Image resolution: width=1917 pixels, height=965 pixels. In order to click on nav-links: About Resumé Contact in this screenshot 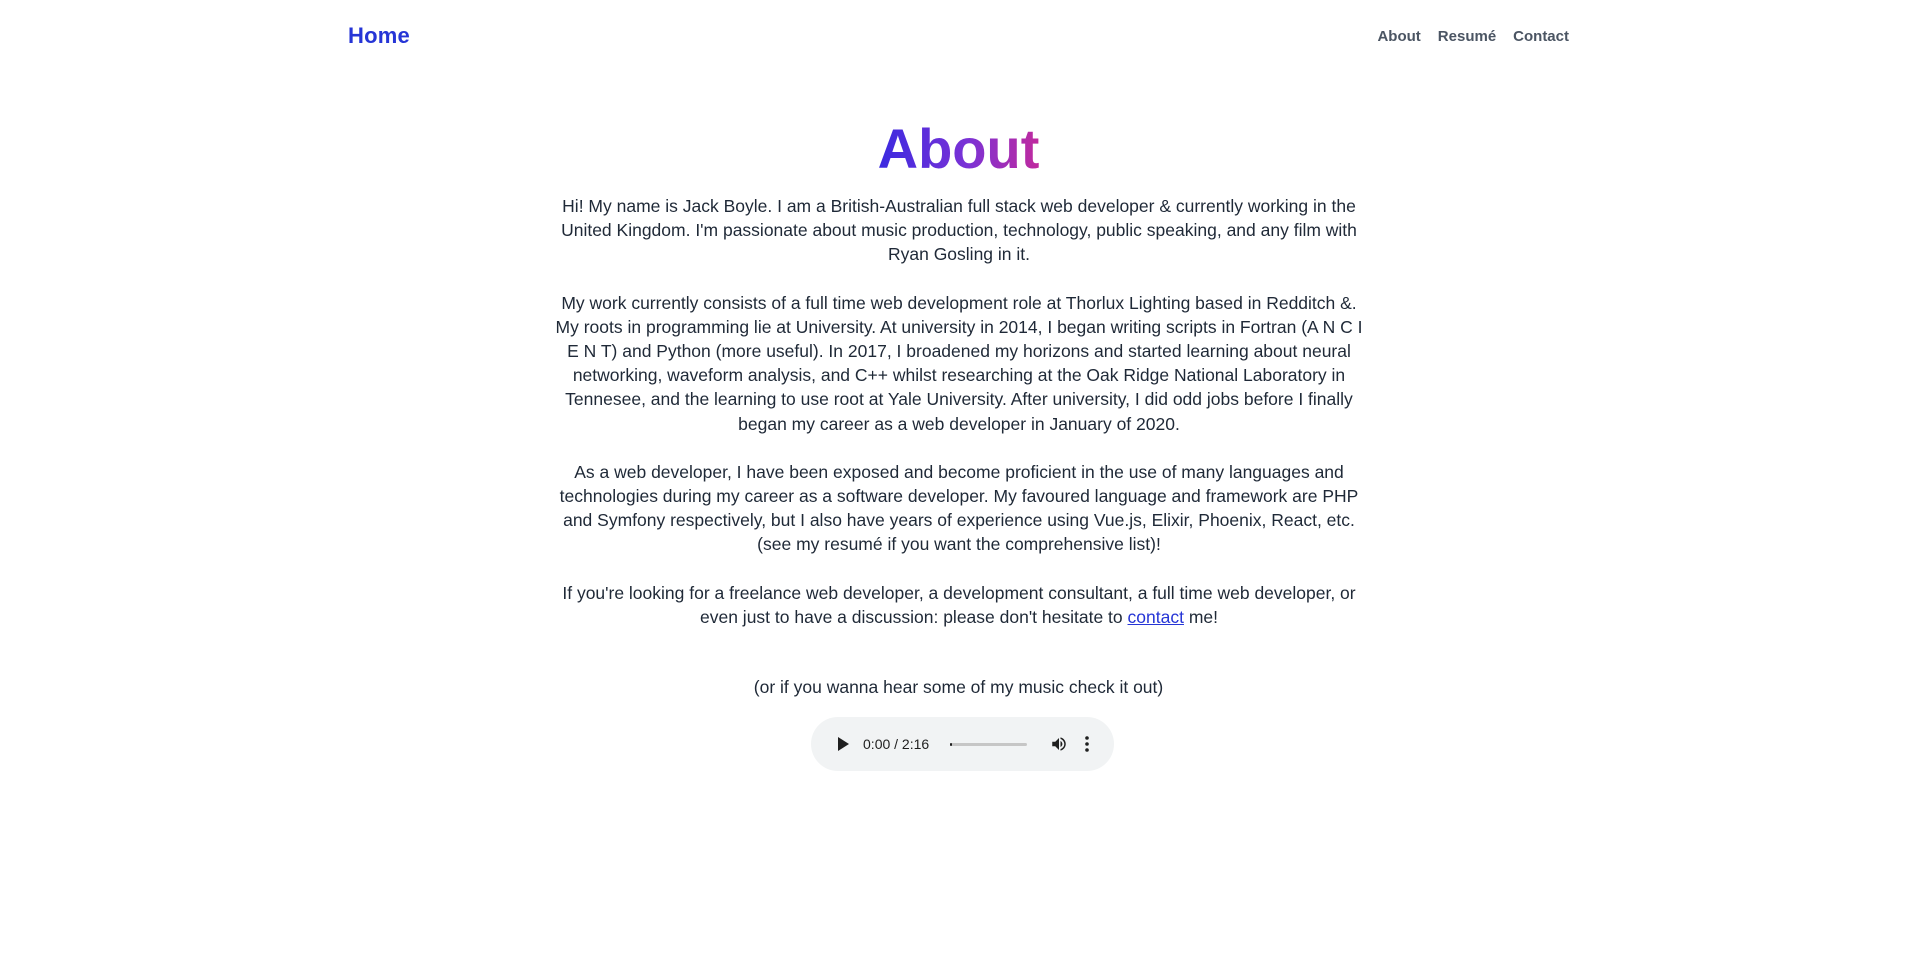, I will do `click(1473, 36)`.